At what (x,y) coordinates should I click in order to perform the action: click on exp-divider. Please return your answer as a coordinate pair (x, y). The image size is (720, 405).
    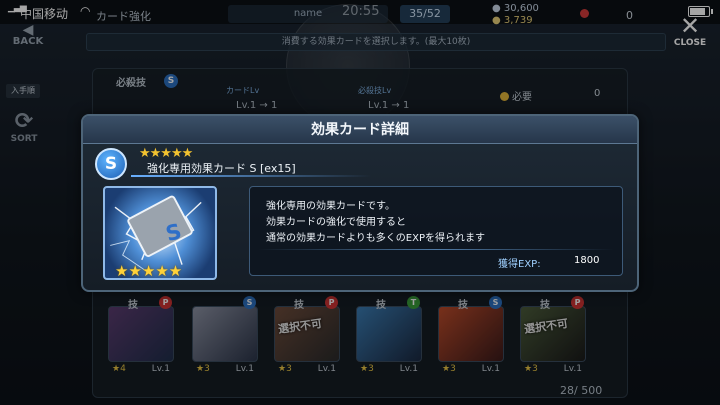
    Looking at the image, I should click on (436, 249).